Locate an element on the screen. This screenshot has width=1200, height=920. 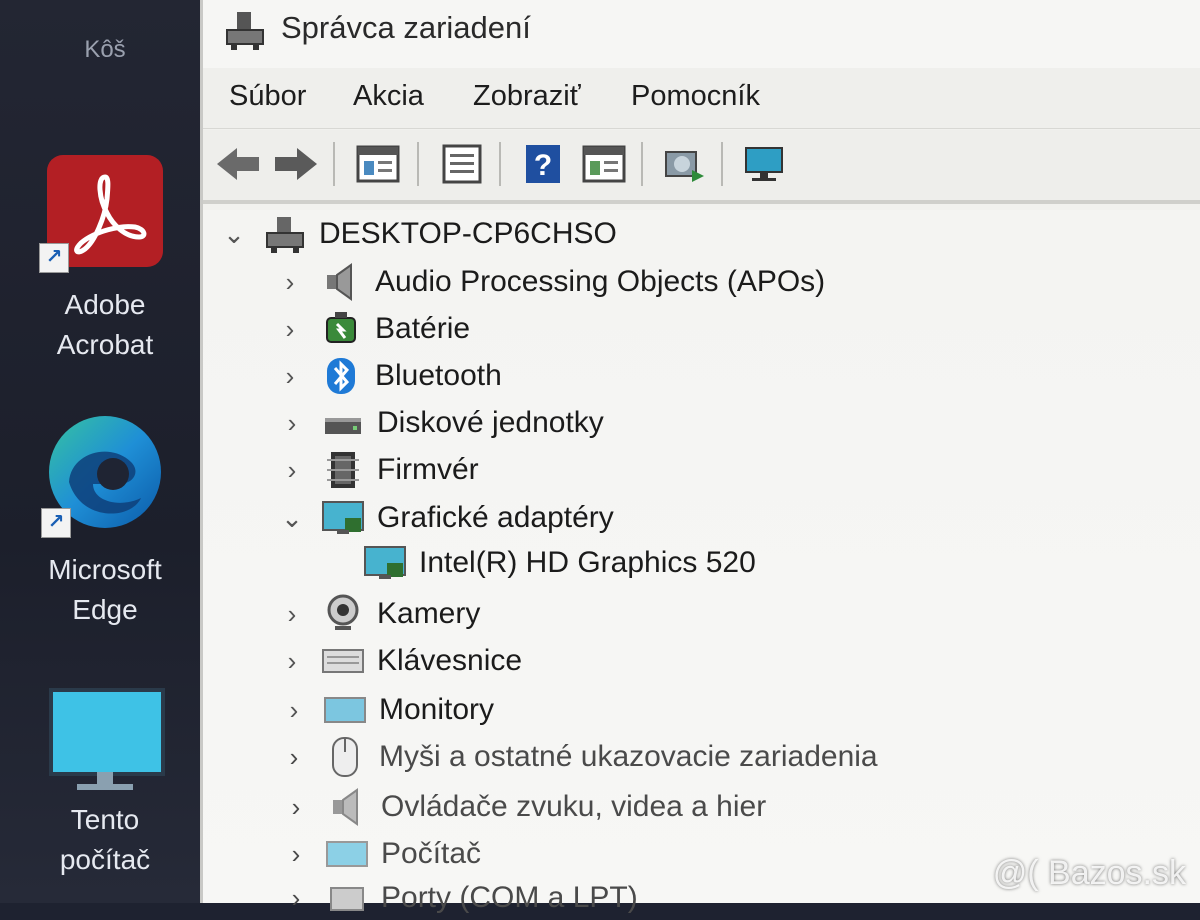
menu-help: Pomocník is located at coordinates (695, 96).